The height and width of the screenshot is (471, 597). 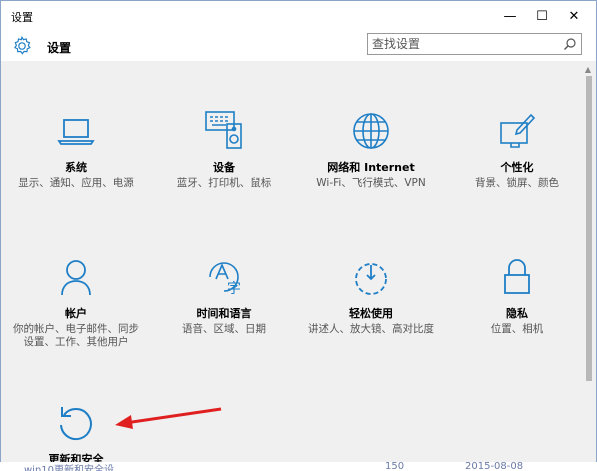 What do you see at coordinates (371, 131) in the screenshot?
I see `globe-icon` at bounding box center [371, 131].